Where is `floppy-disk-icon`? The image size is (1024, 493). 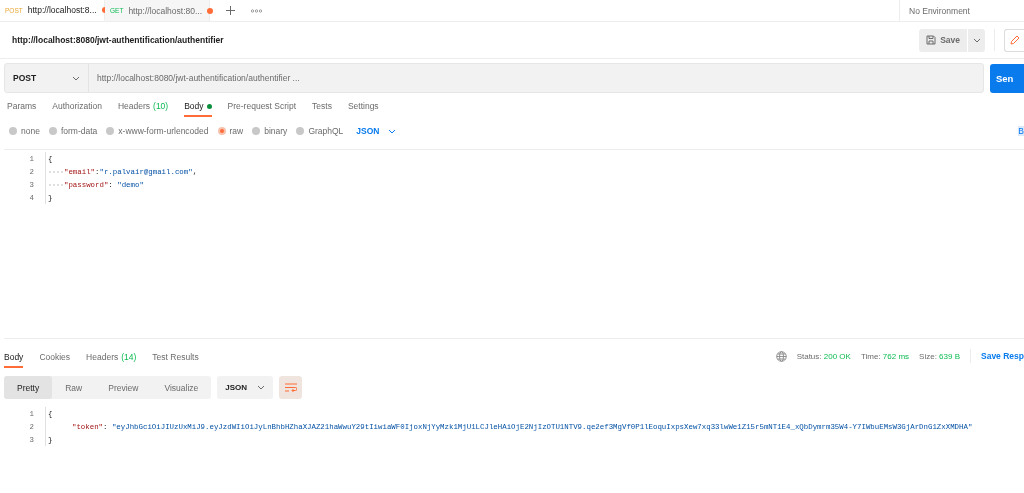 floppy-disk-icon is located at coordinates (931, 40).